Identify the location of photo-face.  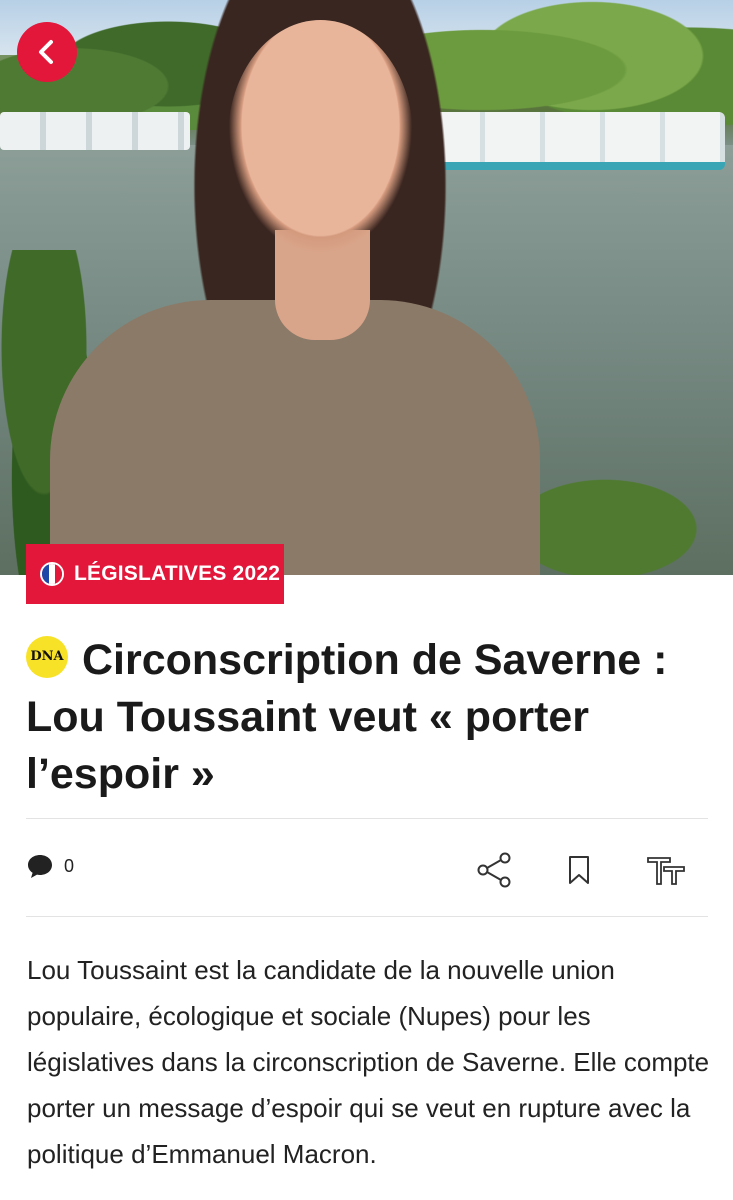
(320, 137).